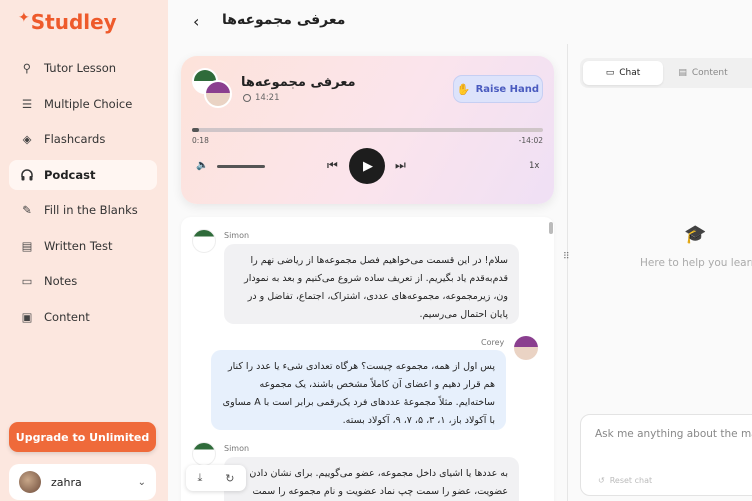  I want to click on sidebar-item-multiple-choice: ☰ Multiple Choice, so click(83, 104).